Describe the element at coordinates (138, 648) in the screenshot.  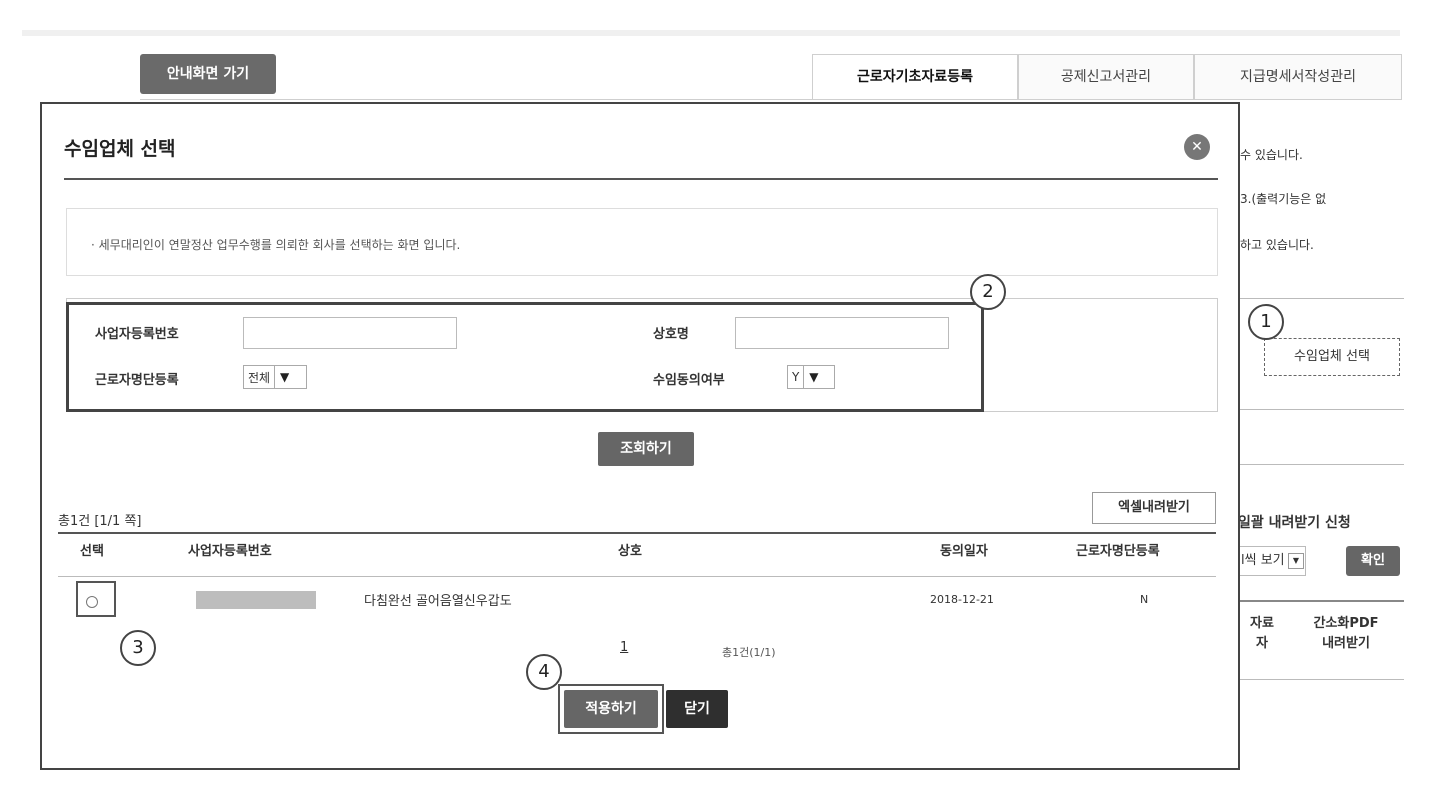
I see `step-marker-3: 3` at that location.